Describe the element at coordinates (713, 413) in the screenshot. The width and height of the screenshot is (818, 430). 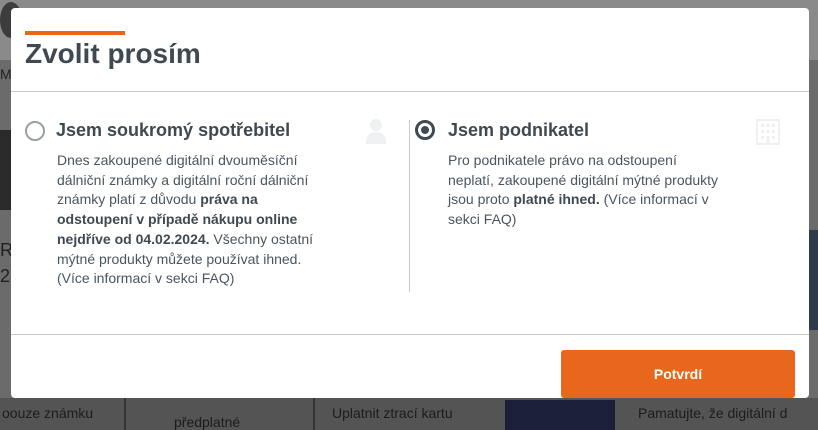
I see `background-text: Pamatujte, že digitální d` at that location.